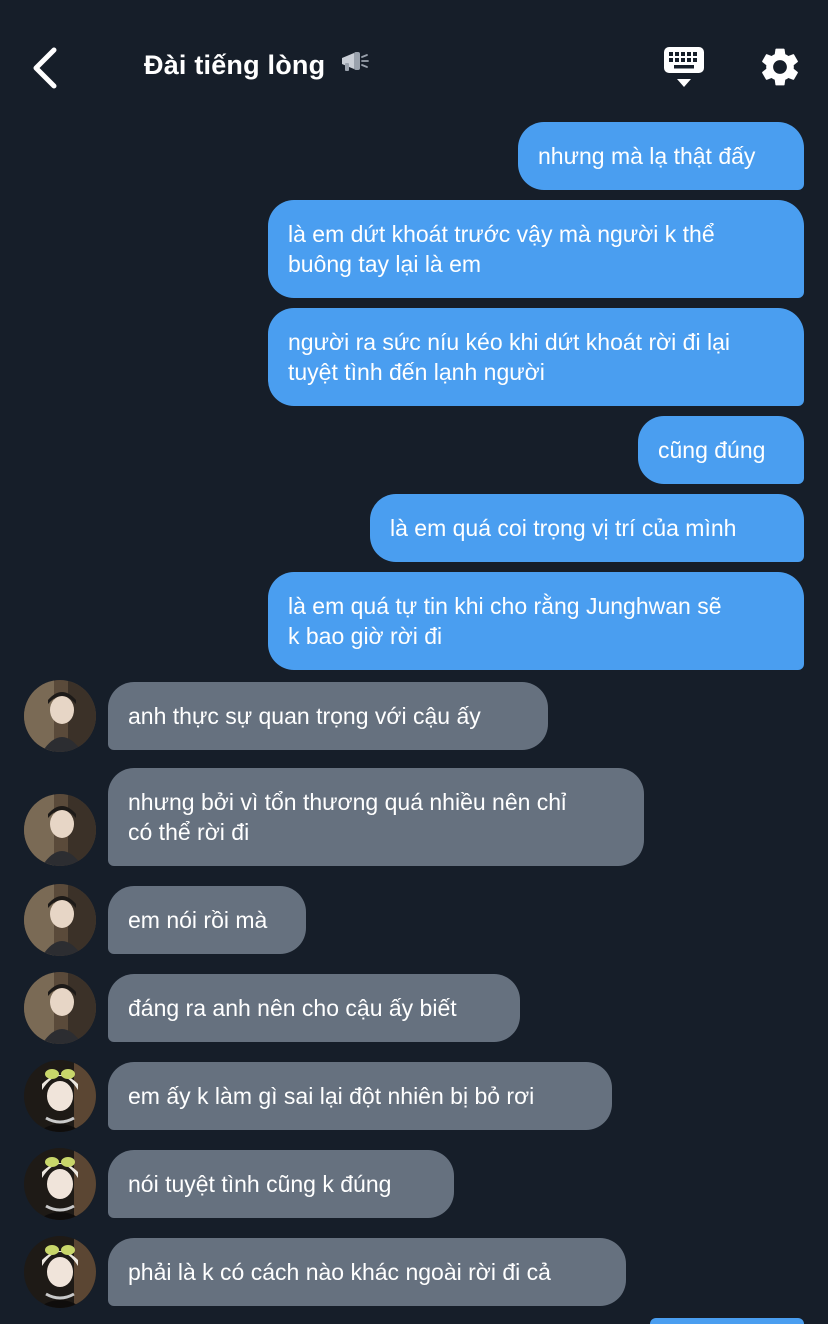  What do you see at coordinates (661, 156) in the screenshot?
I see `outgoing-message: nhưng mà lạ thật đấy` at bounding box center [661, 156].